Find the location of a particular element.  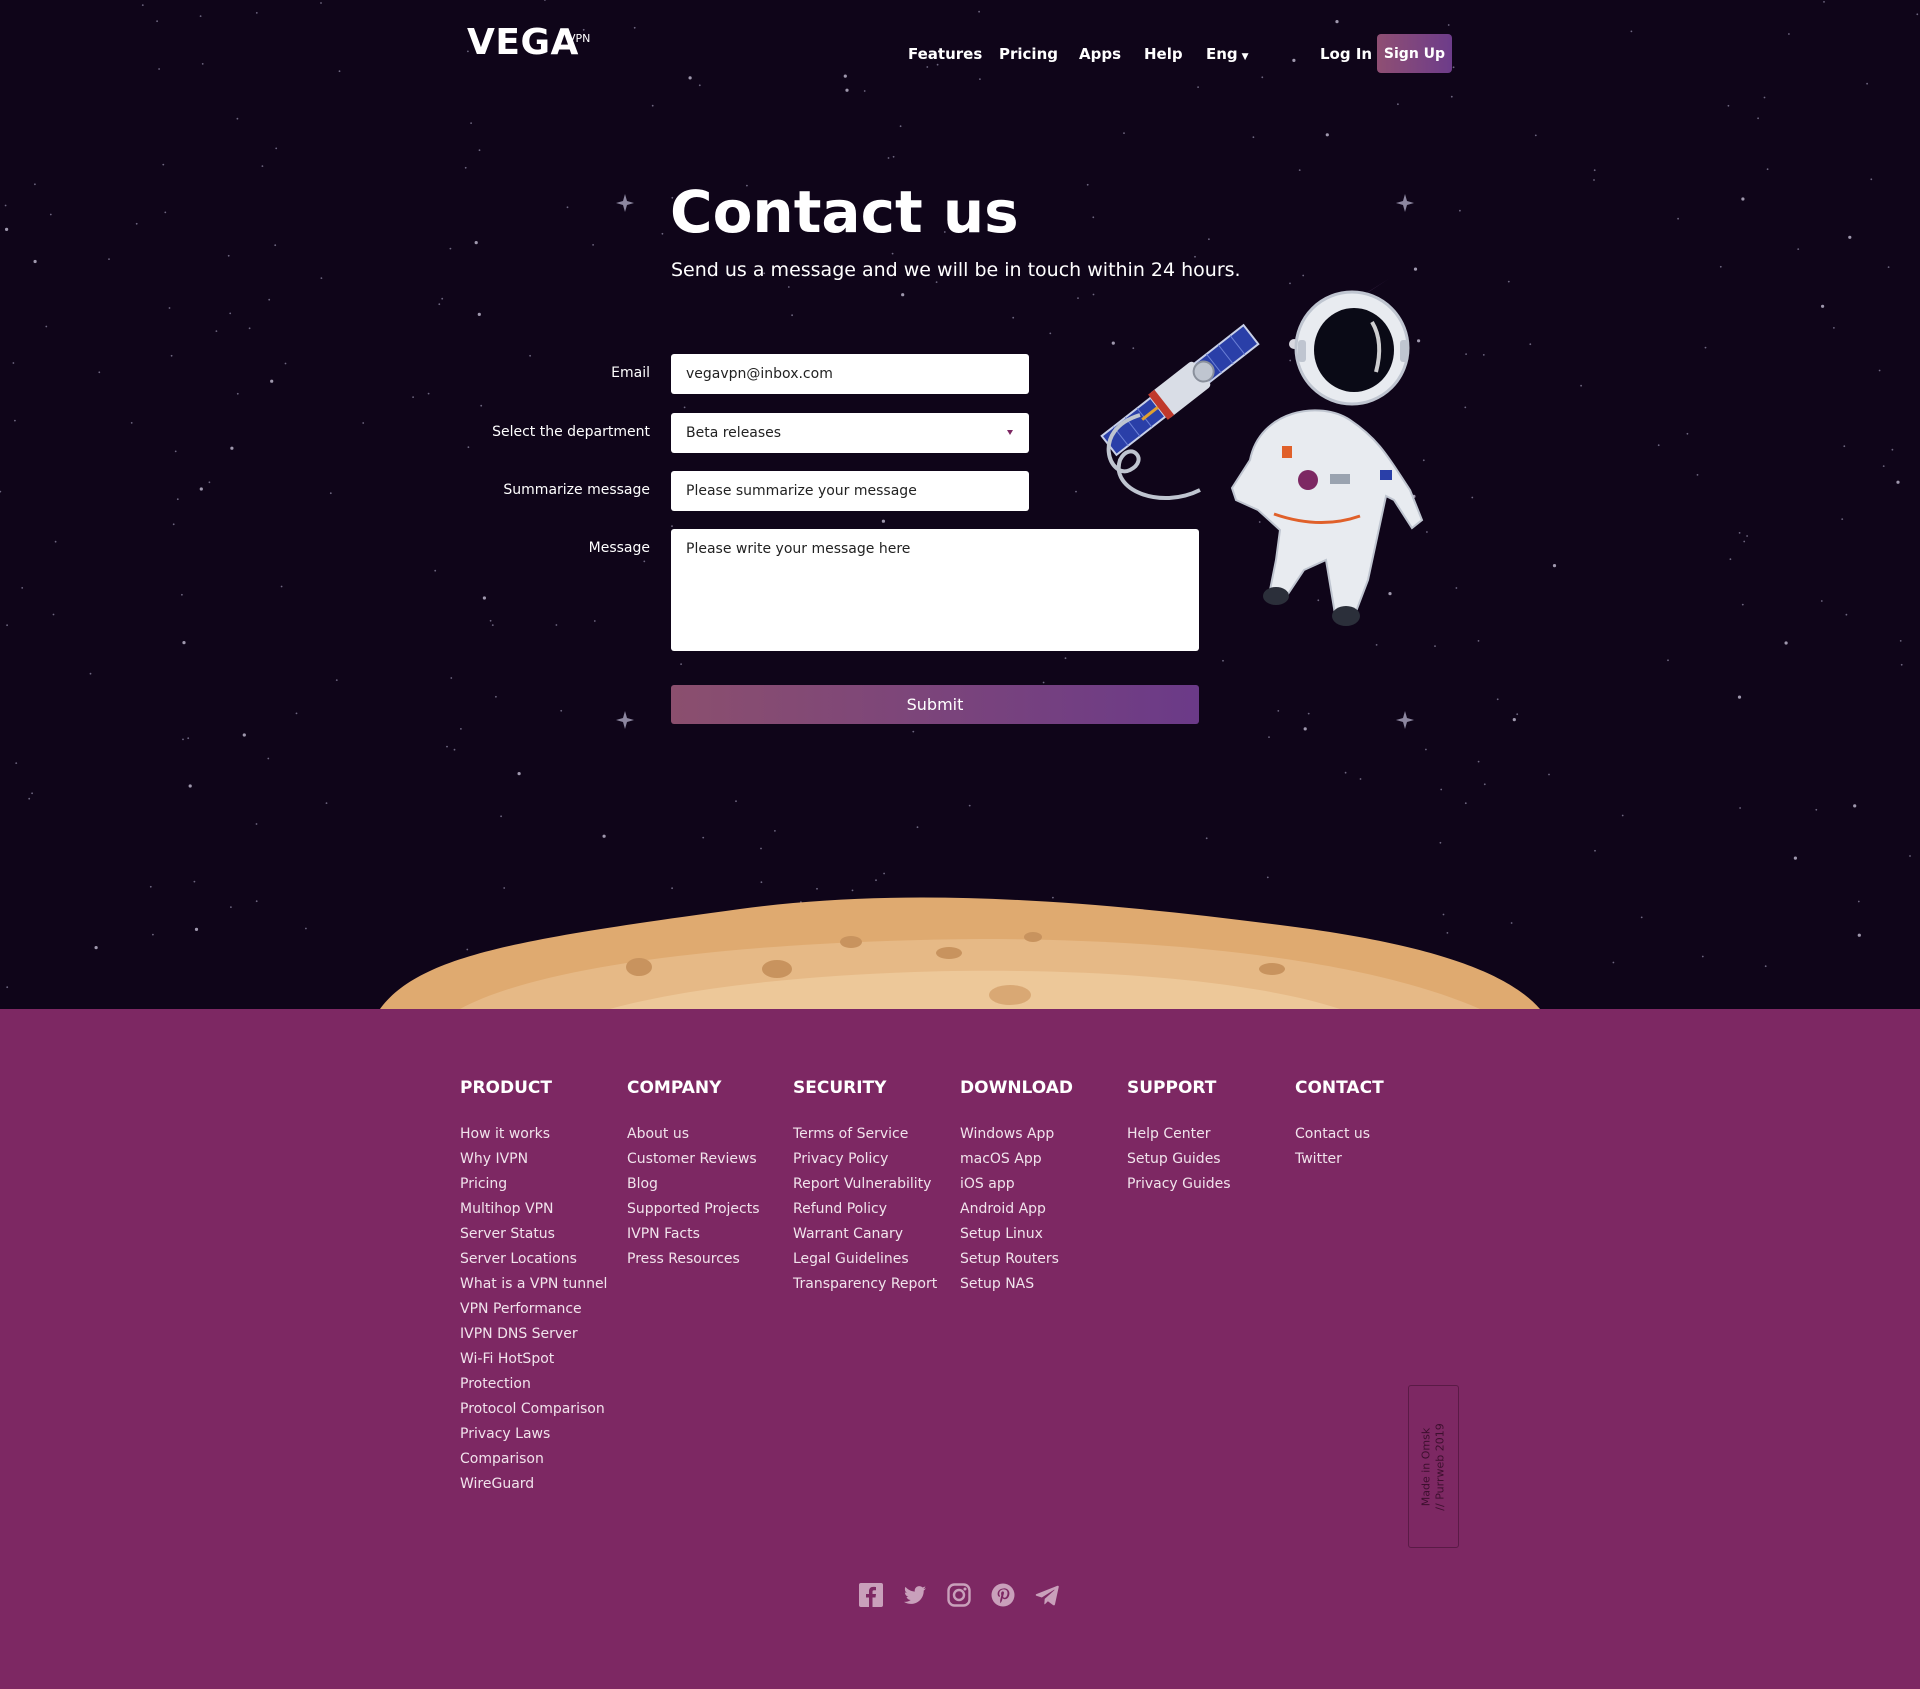

footer-link: IVPN Facts is located at coordinates (693, 1234).